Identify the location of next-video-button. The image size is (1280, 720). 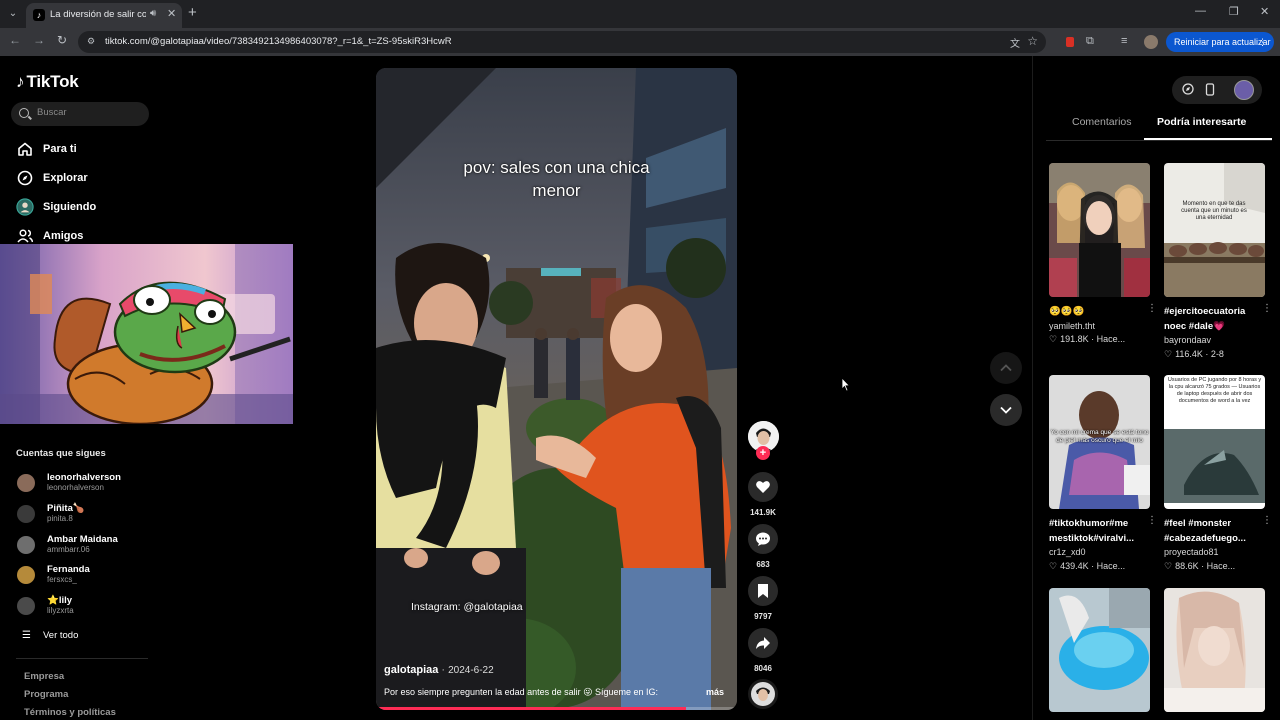
(1006, 410).